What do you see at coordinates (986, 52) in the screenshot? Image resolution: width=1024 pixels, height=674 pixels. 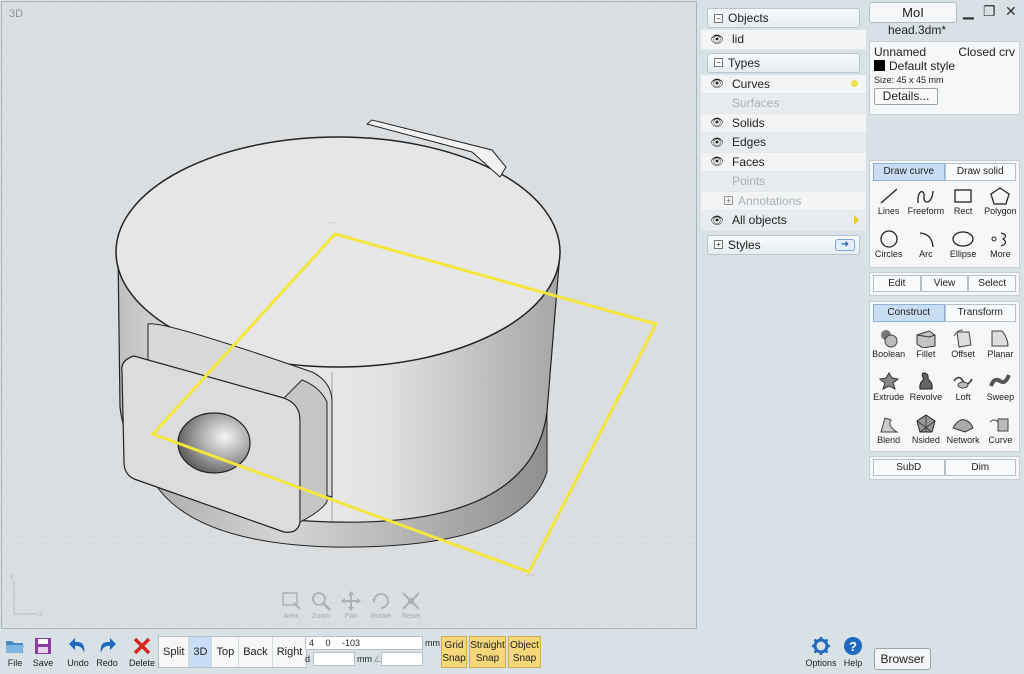 I see `object-type: Closed crv` at bounding box center [986, 52].